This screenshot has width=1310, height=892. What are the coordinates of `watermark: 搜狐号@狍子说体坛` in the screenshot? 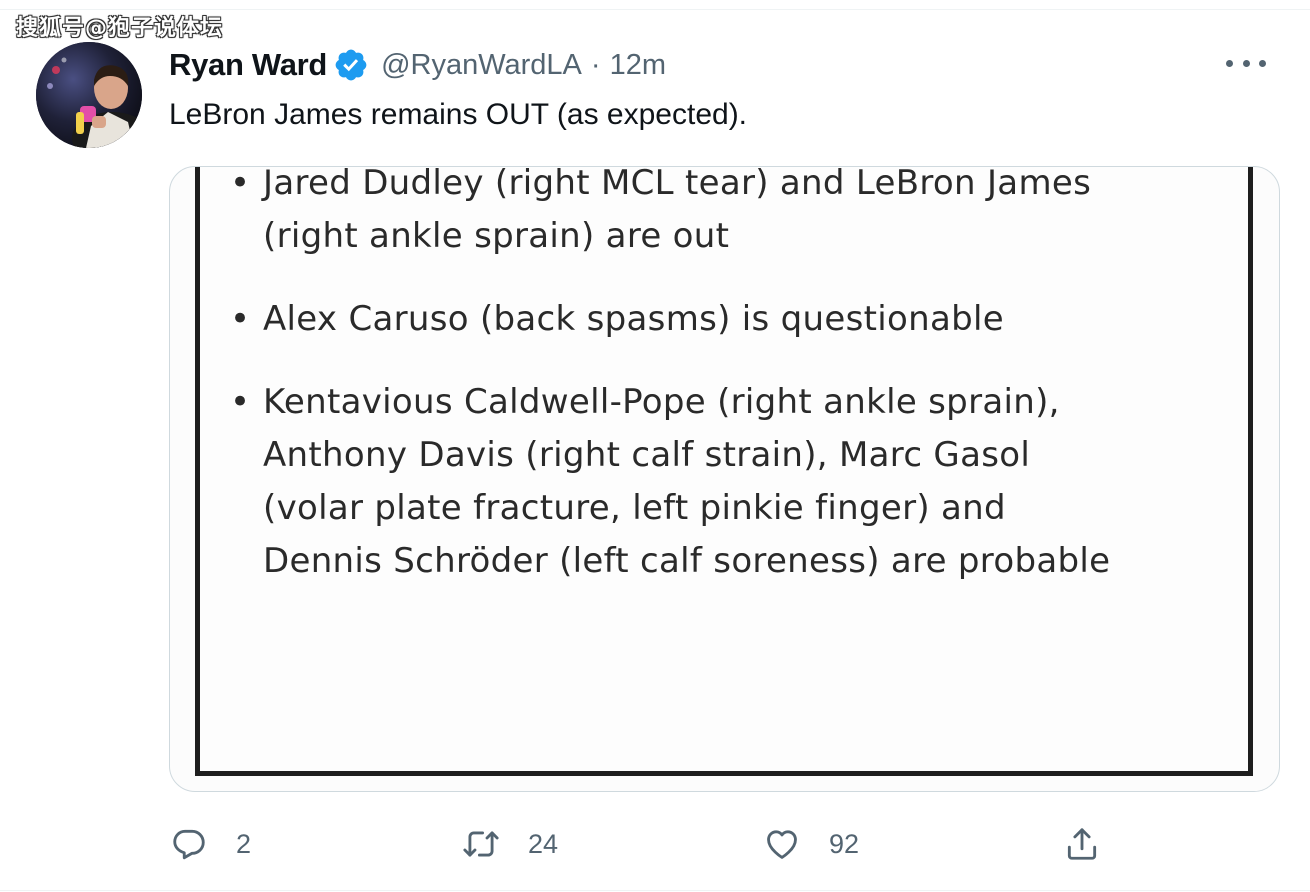 It's located at (120, 28).